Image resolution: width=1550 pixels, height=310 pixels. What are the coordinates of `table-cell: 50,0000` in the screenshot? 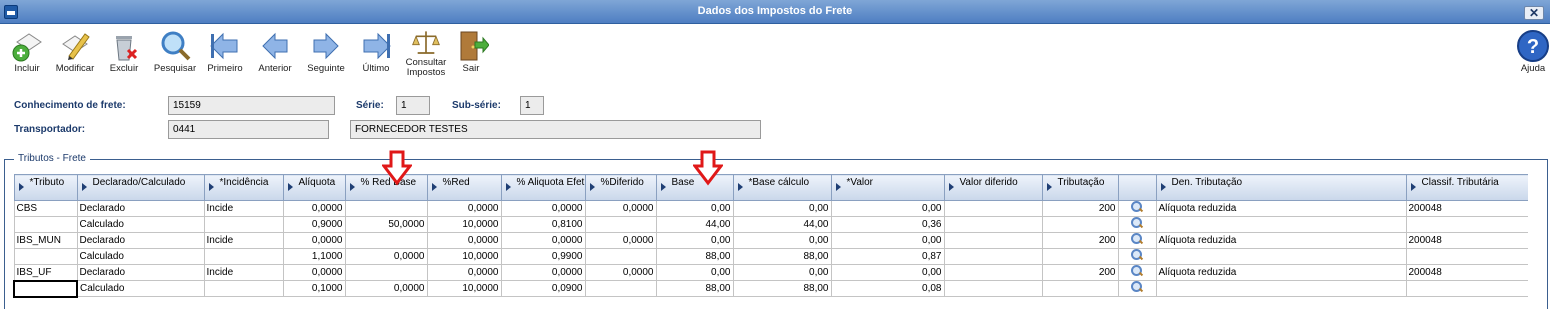 It's located at (386, 224).